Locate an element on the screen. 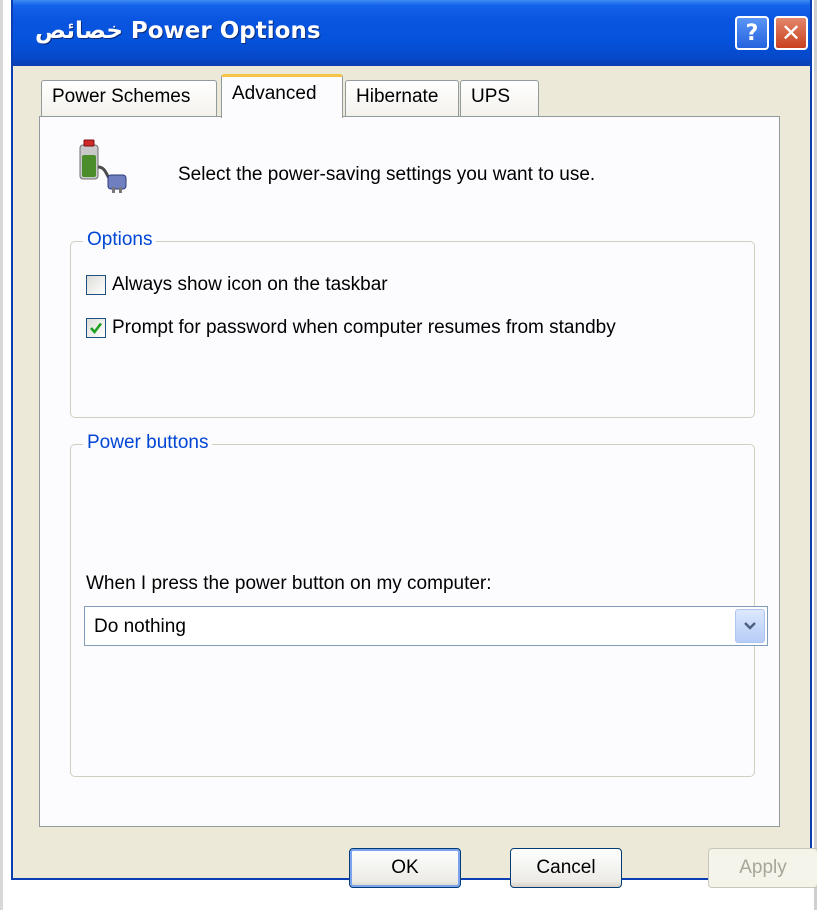 The width and height of the screenshot is (817, 910). help-icon: ? is located at coordinates (752, 33).